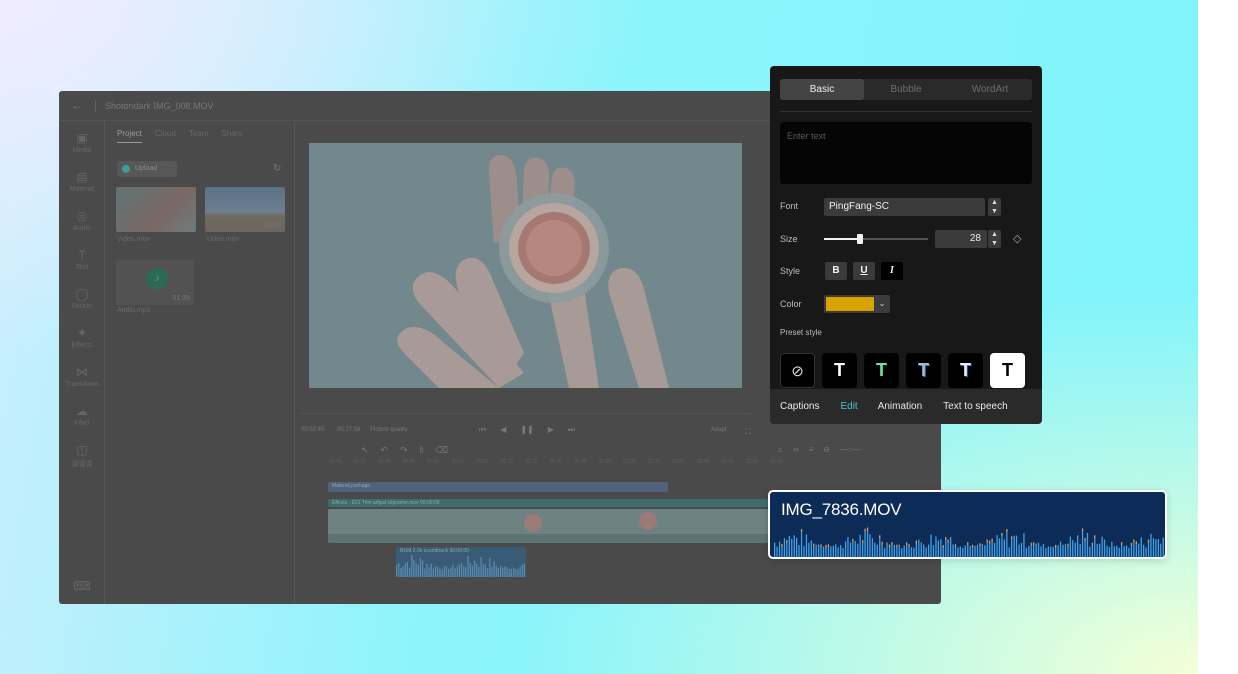 This screenshot has width=1238, height=674. I want to click on ruler-tick: 01:30, so click(556, 462).